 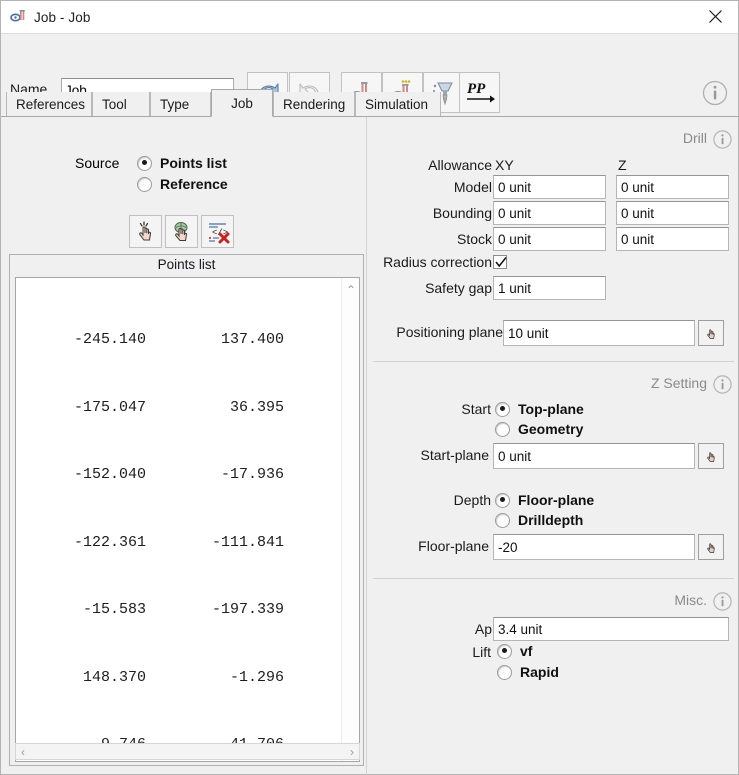 I want to click on radio-label: Rapid, so click(x=539, y=672).